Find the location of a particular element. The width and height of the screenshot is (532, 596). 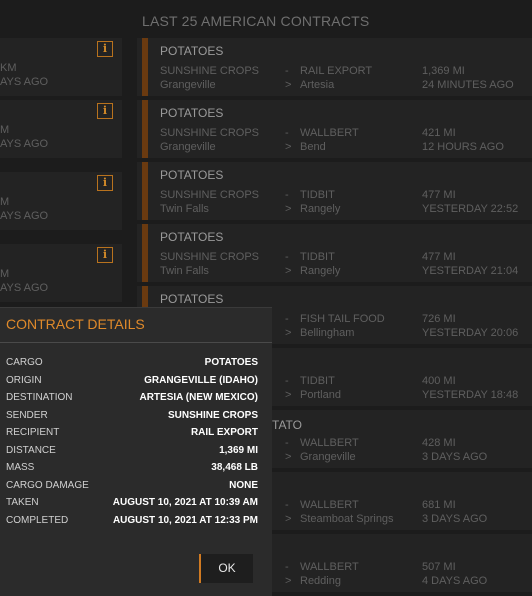

left-card-line1: KM is located at coordinates (8, 68).